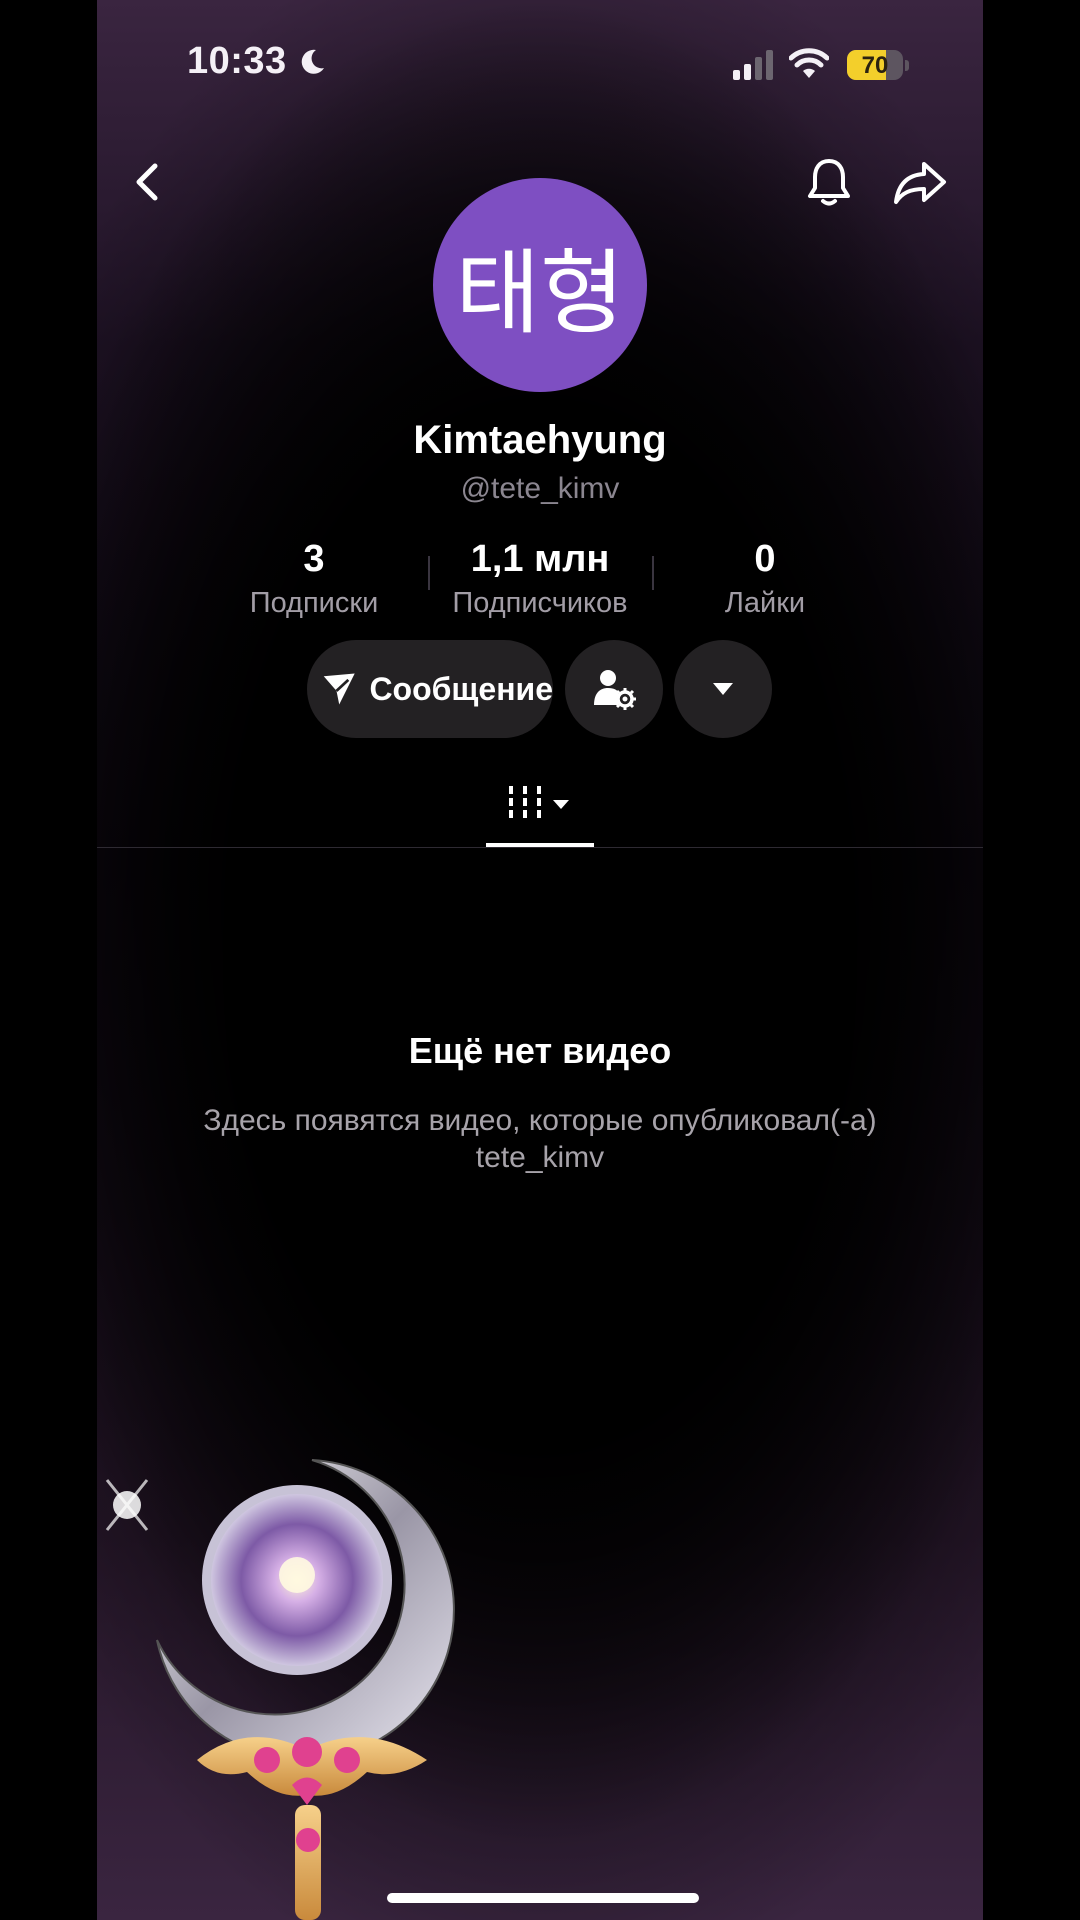 This screenshot has width=1080, height=1920. I want to click on tab-divider, so click(540, 847).